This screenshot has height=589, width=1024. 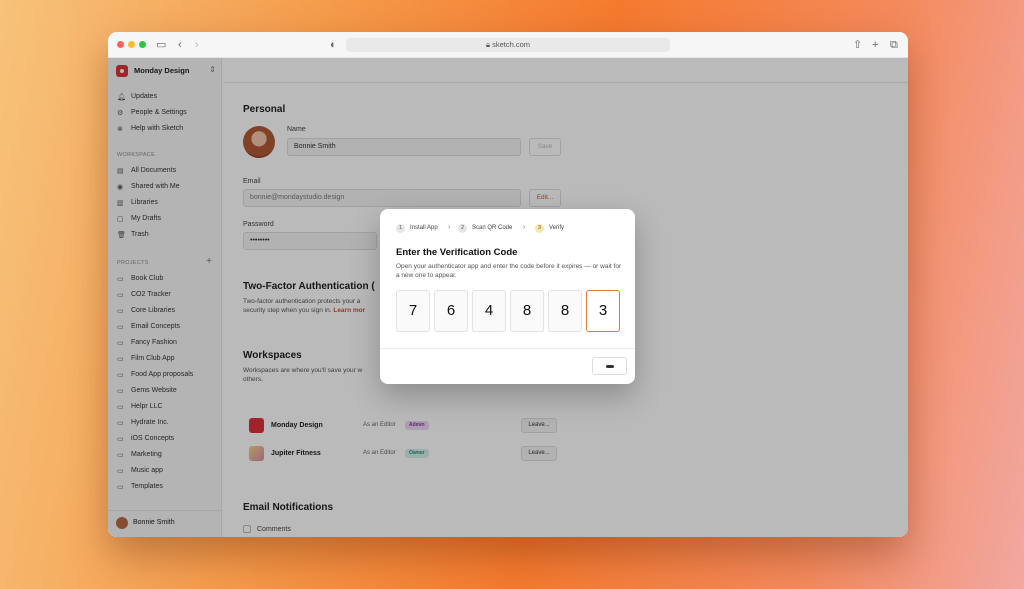 I want to click on modal-divider, so click(x=507, y=348).